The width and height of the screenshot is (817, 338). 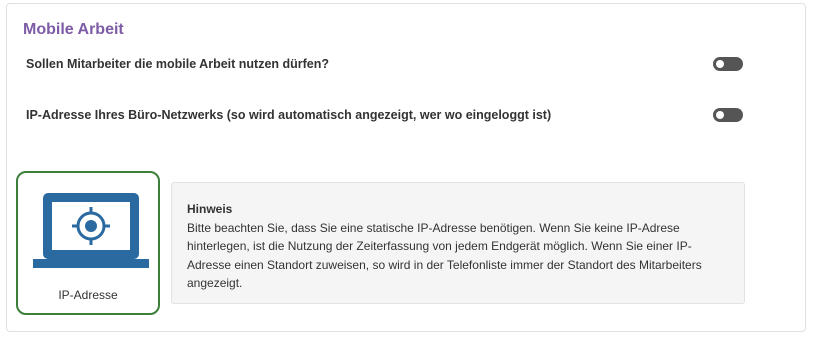 What do you see at coordinates (728, 64) in the screenshot?
I see `mobile-work-allowed-toggle` at bounding box center [728, 64].